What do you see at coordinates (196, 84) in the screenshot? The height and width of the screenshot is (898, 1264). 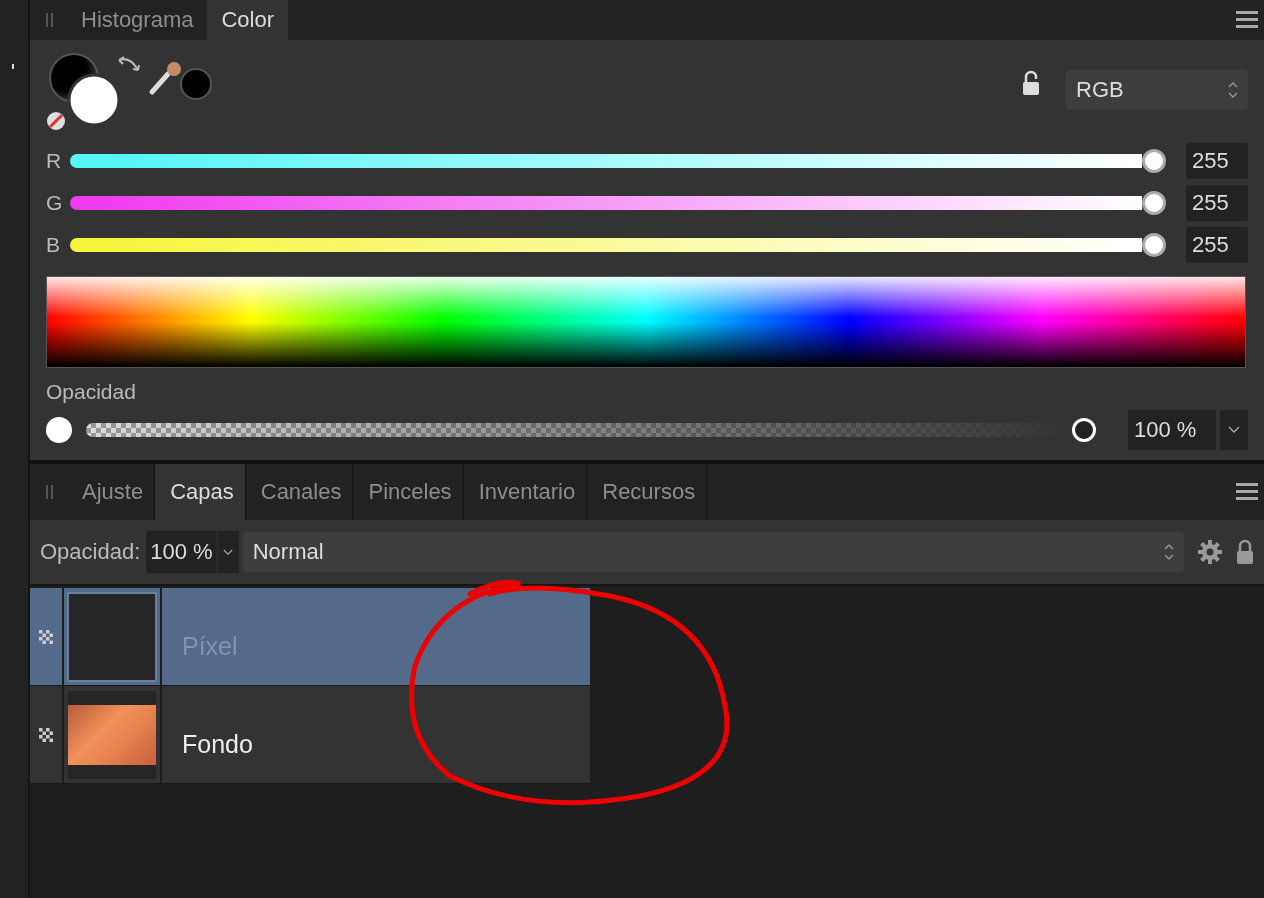 I see `picked-color-swatch` at bounding box center [196, 84].